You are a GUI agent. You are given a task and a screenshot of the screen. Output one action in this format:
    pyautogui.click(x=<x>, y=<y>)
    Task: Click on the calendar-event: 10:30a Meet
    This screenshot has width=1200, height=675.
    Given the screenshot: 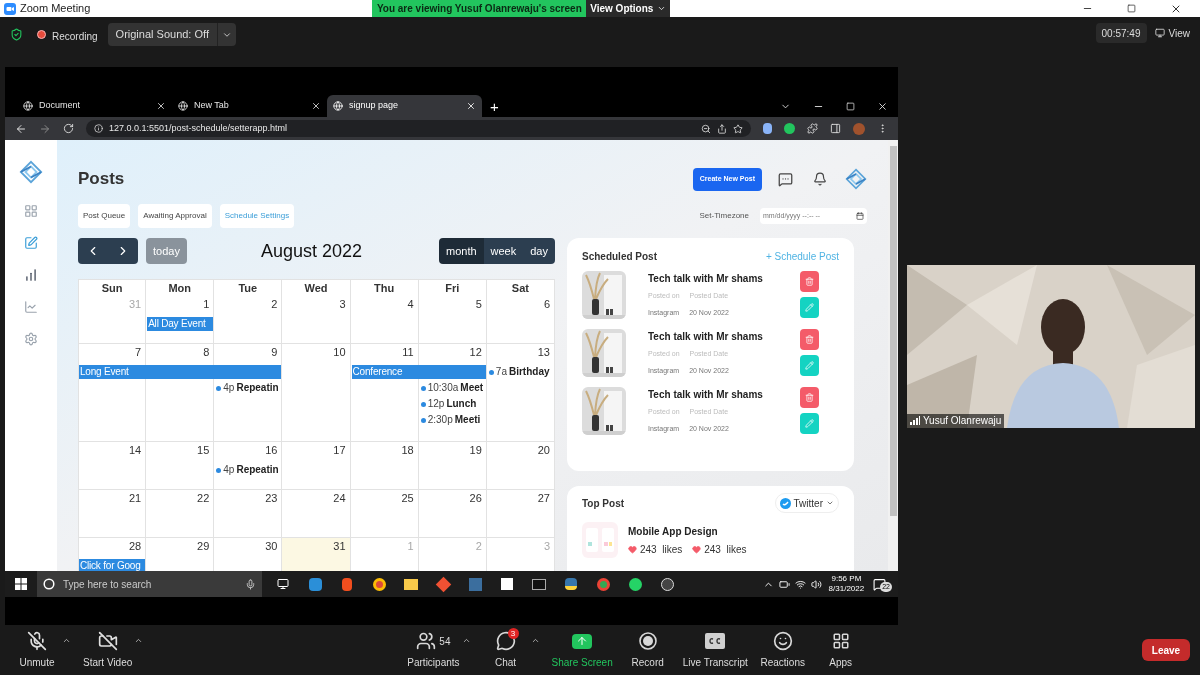 What is the action you would take?
    pyautogui.click(x=452, y=388)
    